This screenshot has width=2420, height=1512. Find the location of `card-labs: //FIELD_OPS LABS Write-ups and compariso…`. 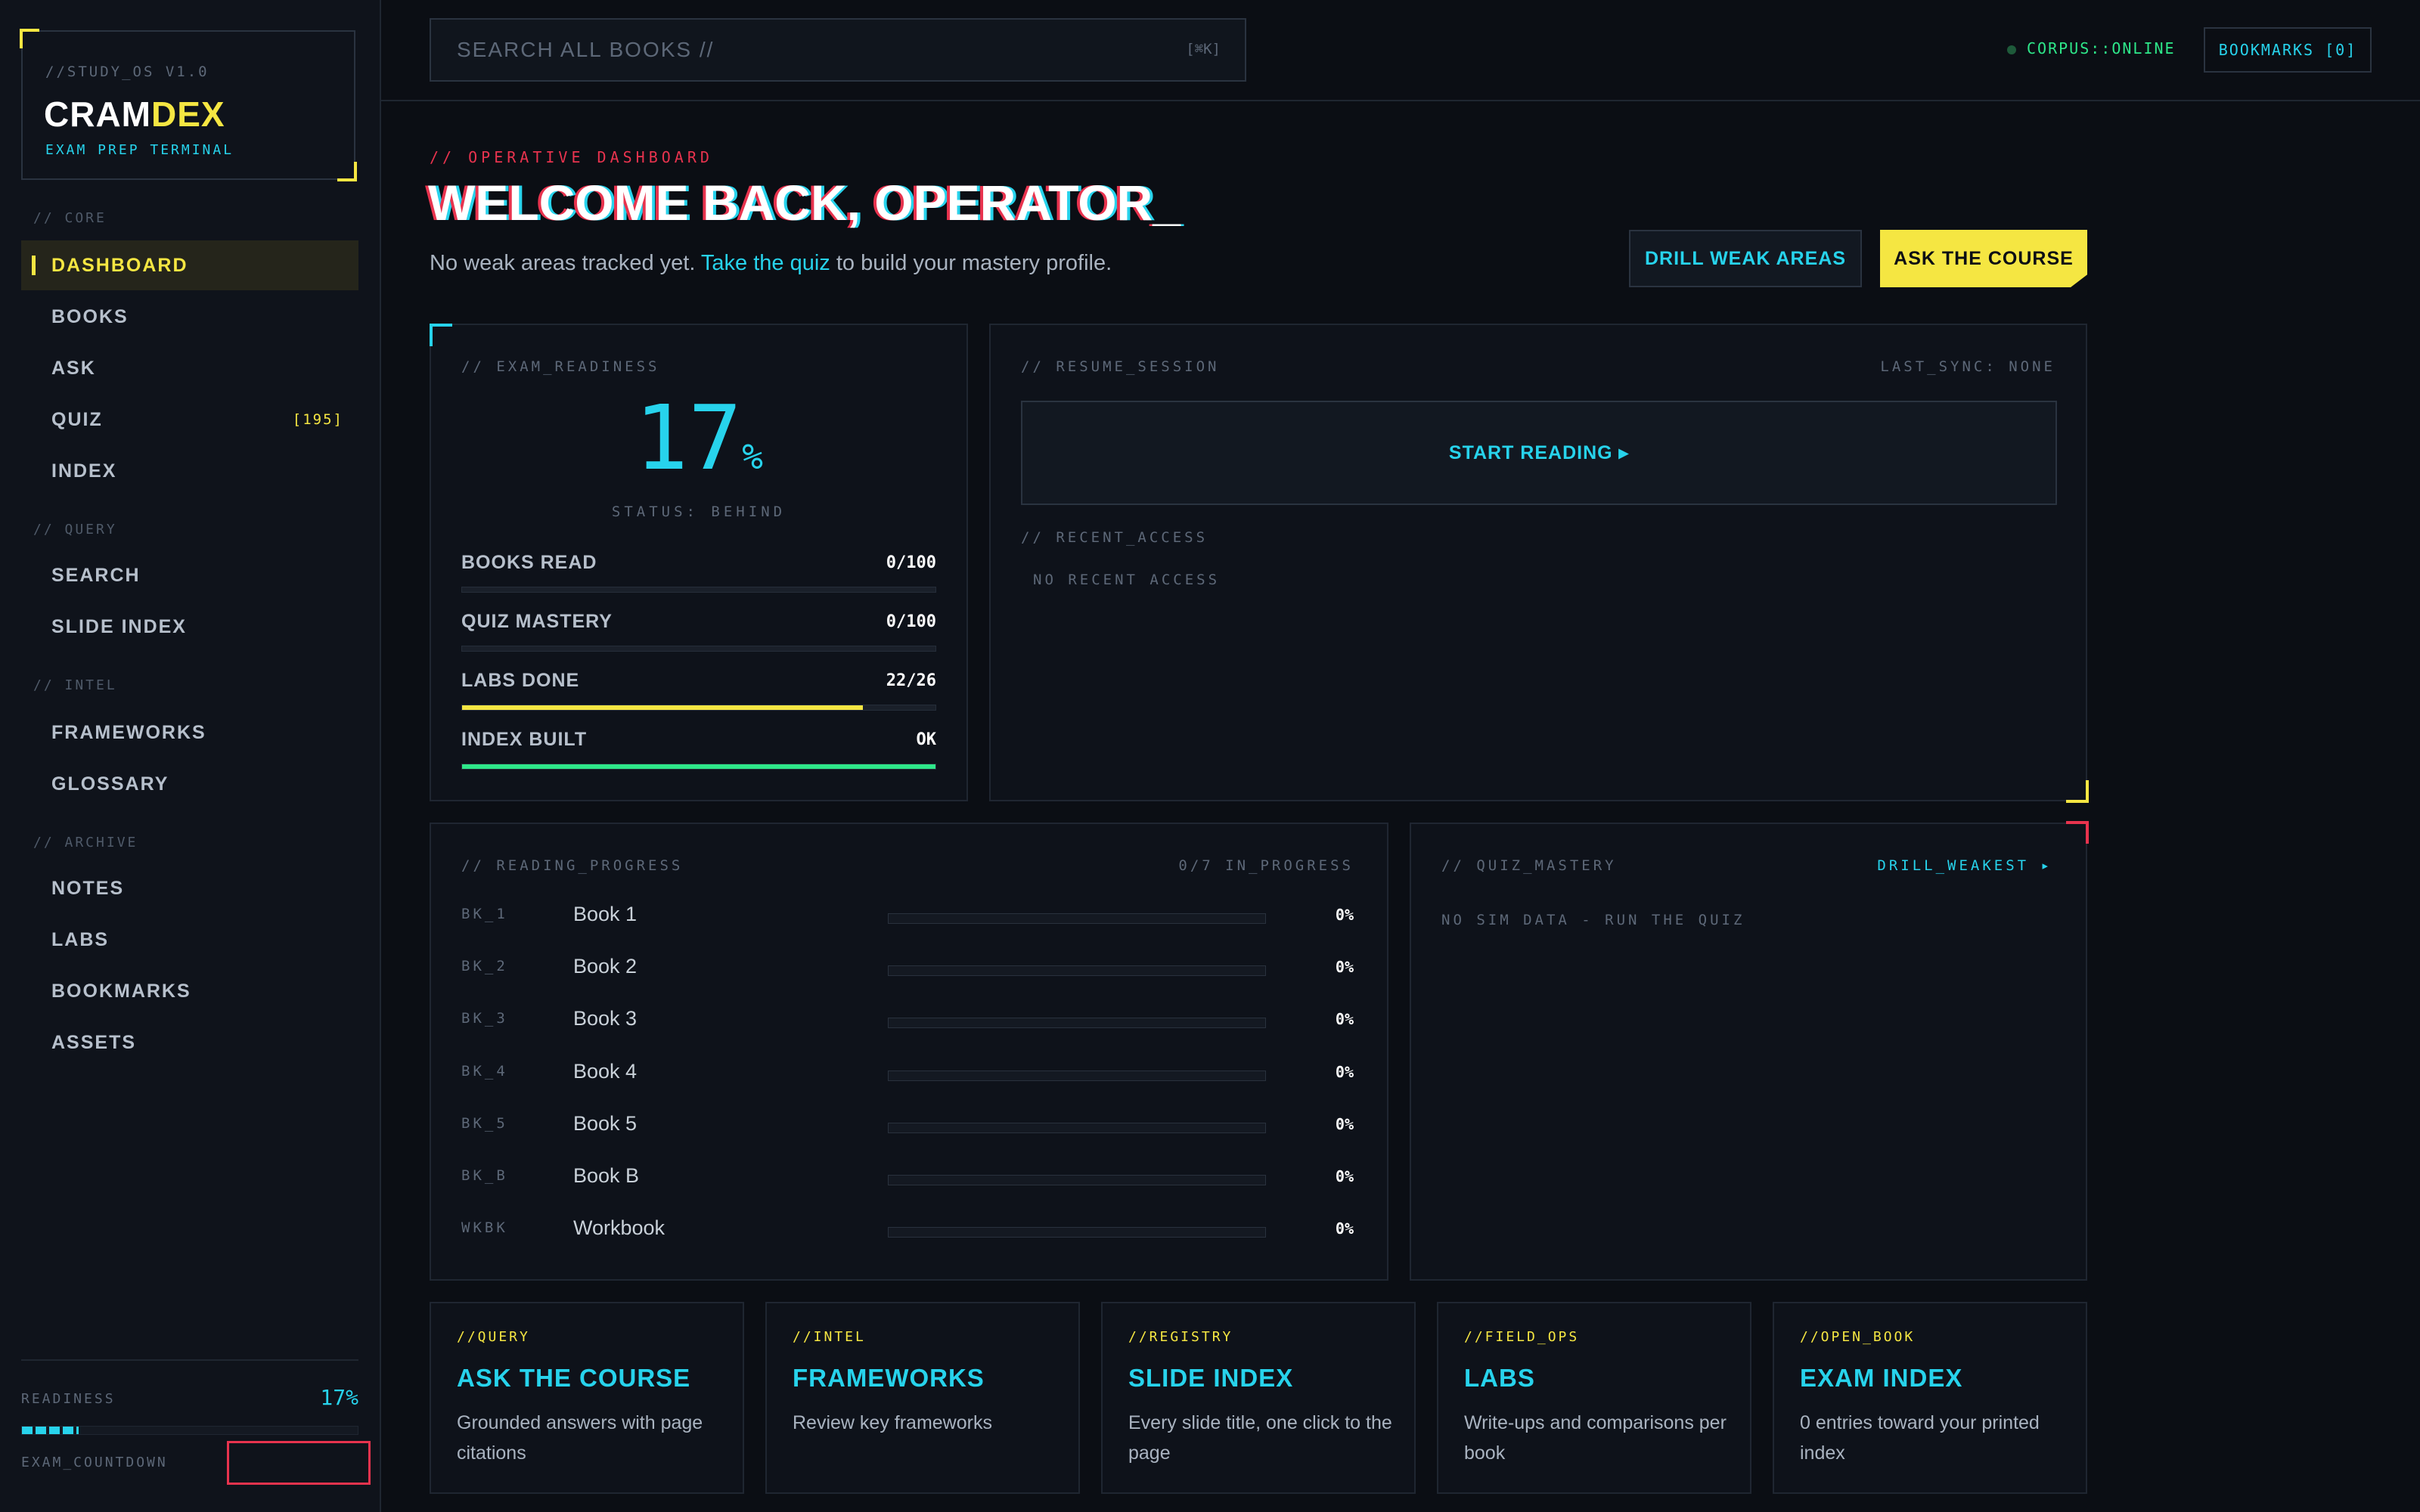

card-labs: //FIELD_OPS LABS Write-ups and compariso… is located at coordinates (1594, 1398).